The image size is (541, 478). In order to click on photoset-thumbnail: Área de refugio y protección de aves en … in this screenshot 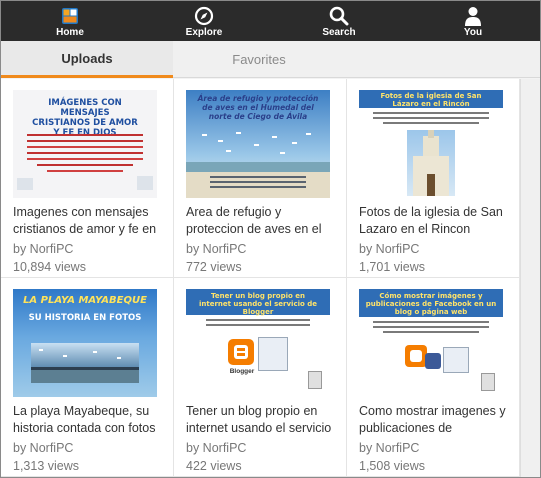, I will do `click(258, 144)`.